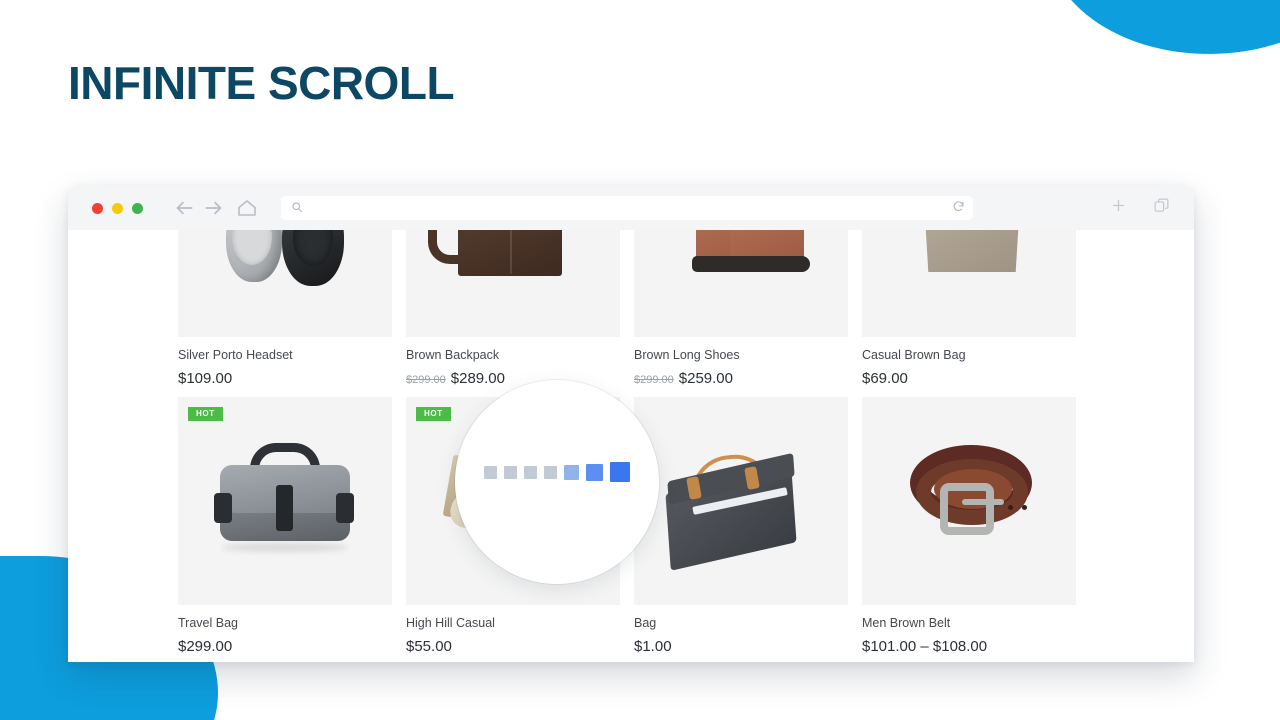  I want to click on brown-boots-image, so click(741, 283).